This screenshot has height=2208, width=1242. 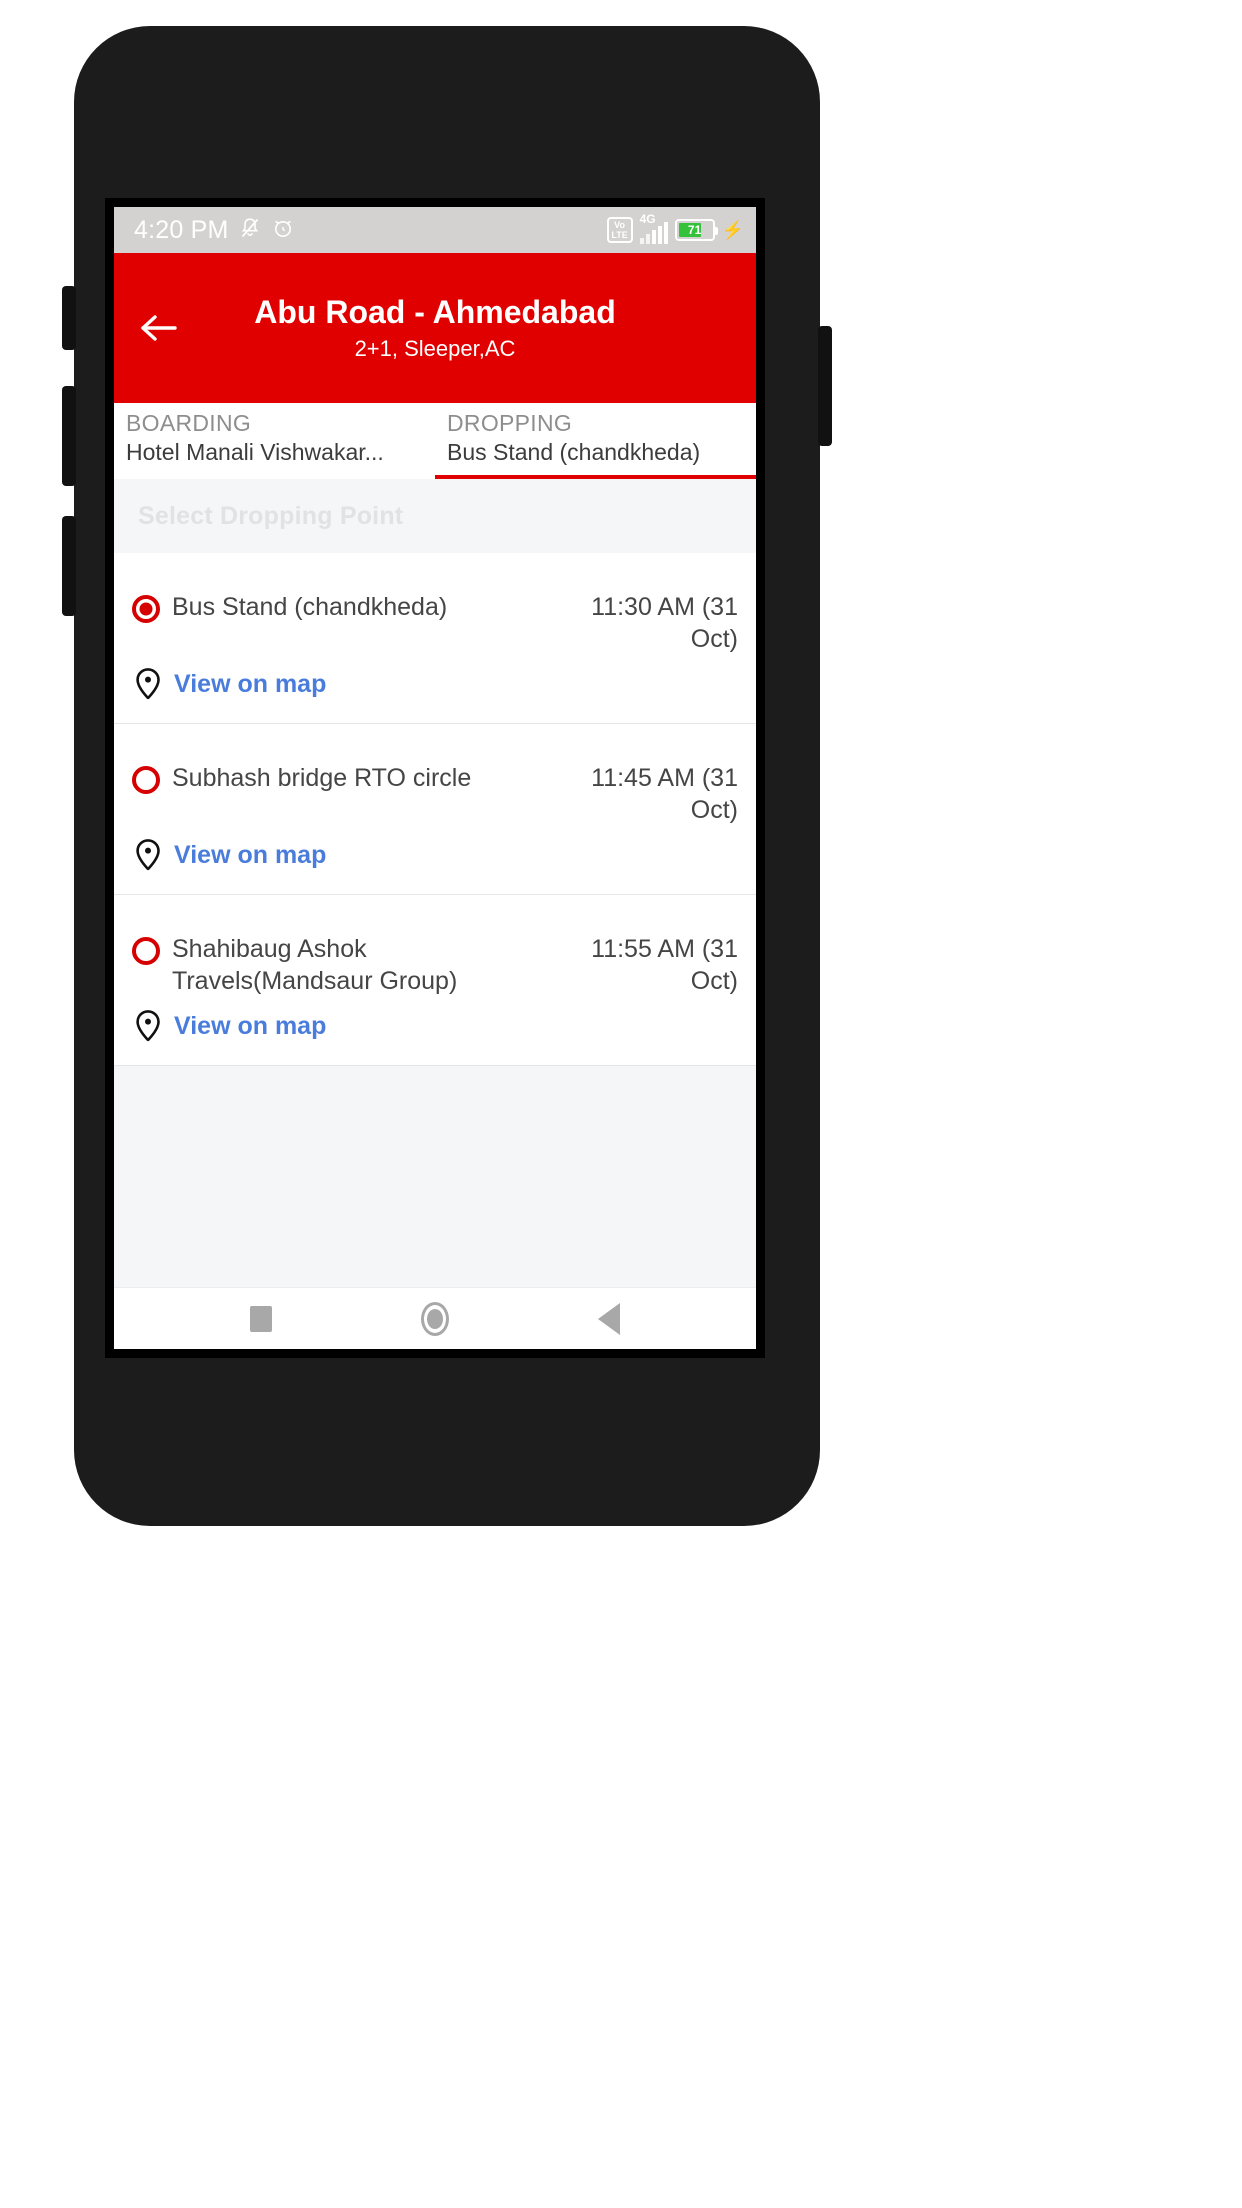 What do you see at coordinates (653, 228) in the screenshot?
I see `signal-strength-icon: 4G` at bounding box center [653, 228].